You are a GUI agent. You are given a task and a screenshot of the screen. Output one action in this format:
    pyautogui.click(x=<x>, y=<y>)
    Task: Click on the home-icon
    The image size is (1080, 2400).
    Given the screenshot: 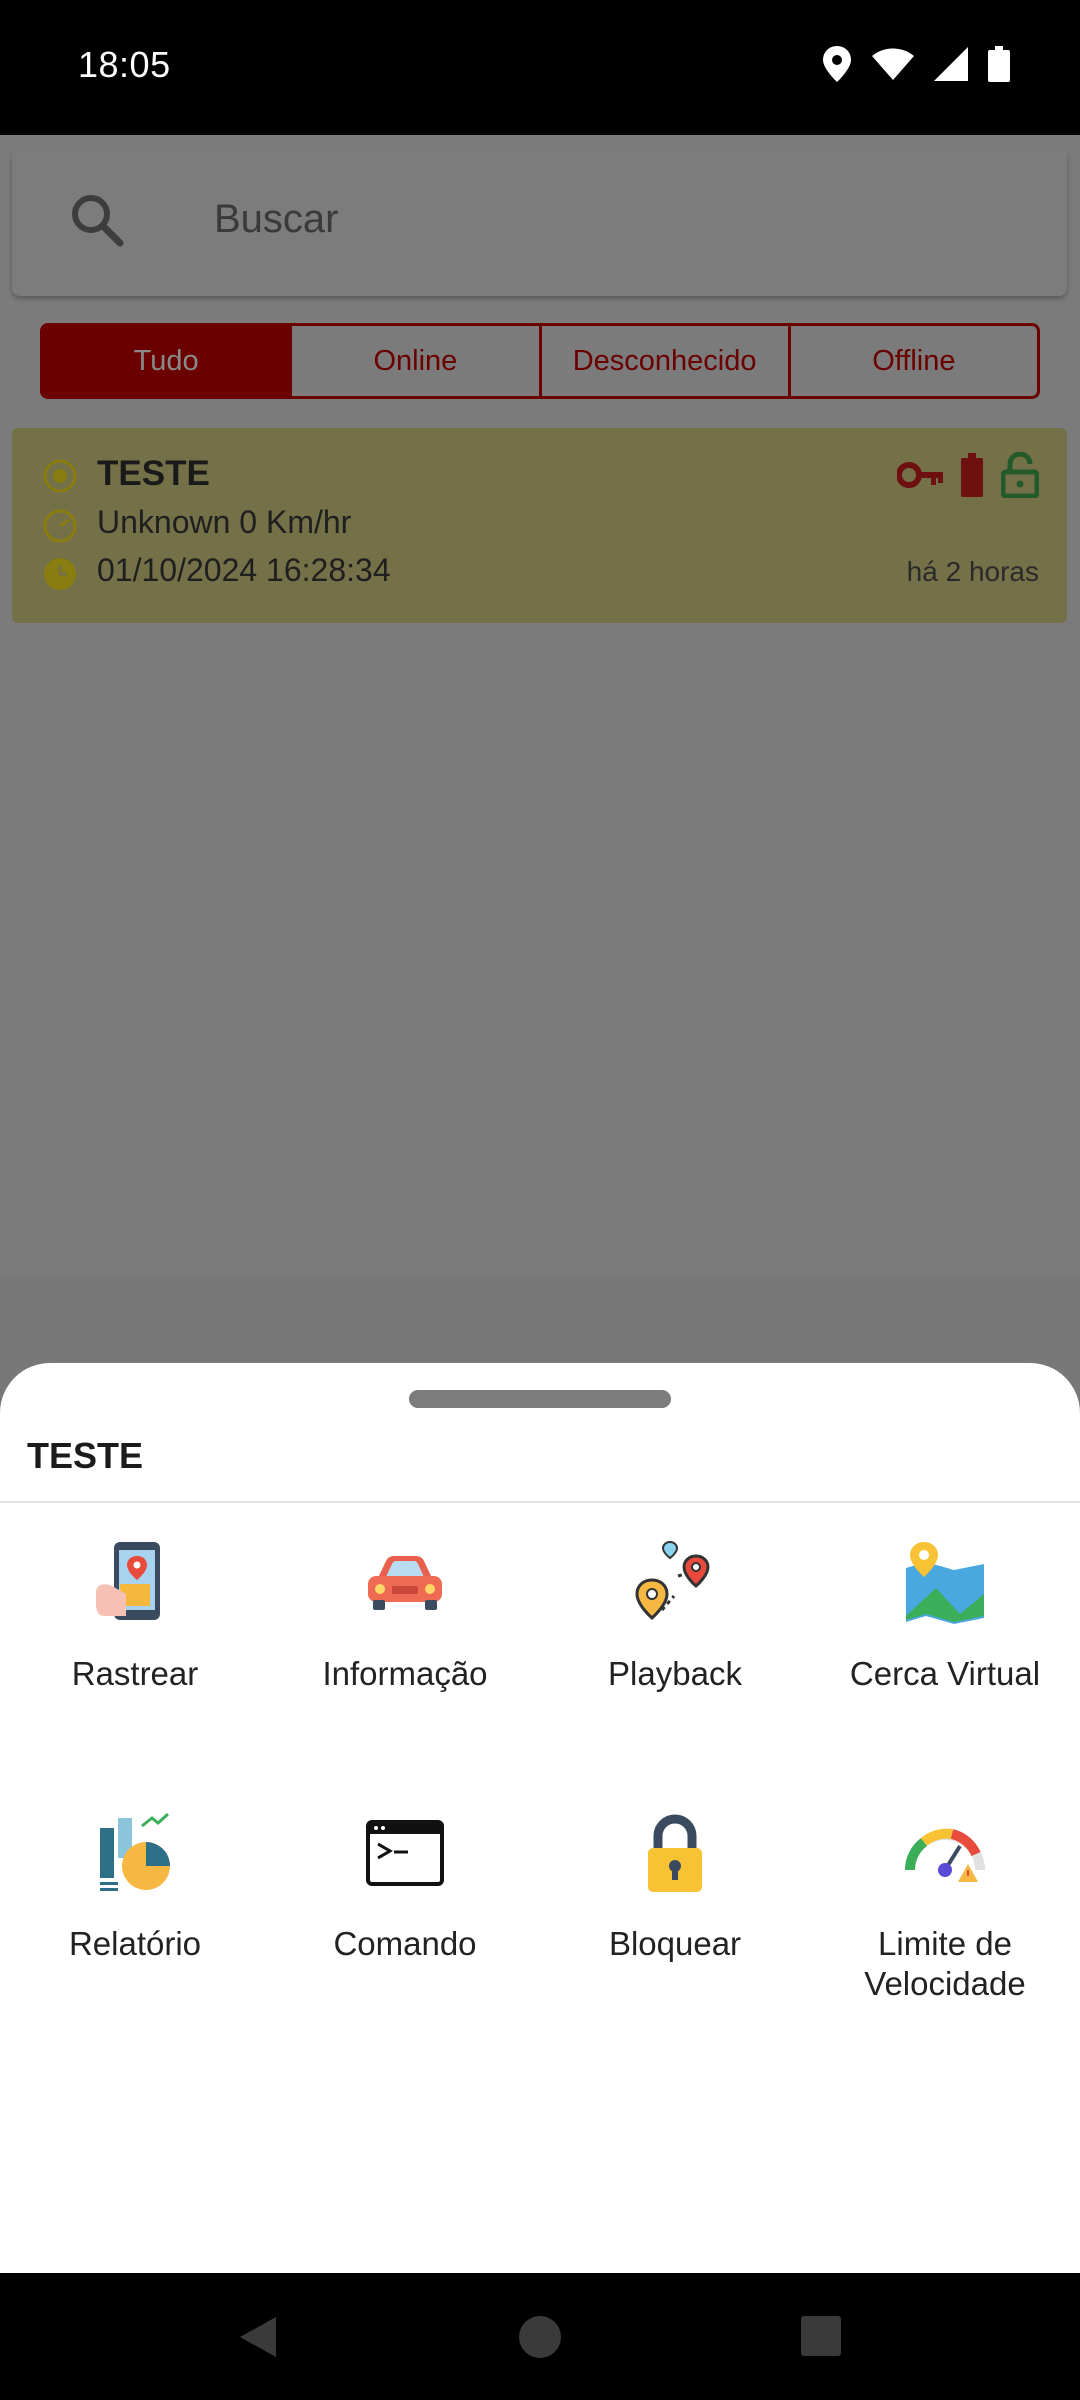 What is the action you would take?
    pyautogui.click(x=540, y=2337)
    